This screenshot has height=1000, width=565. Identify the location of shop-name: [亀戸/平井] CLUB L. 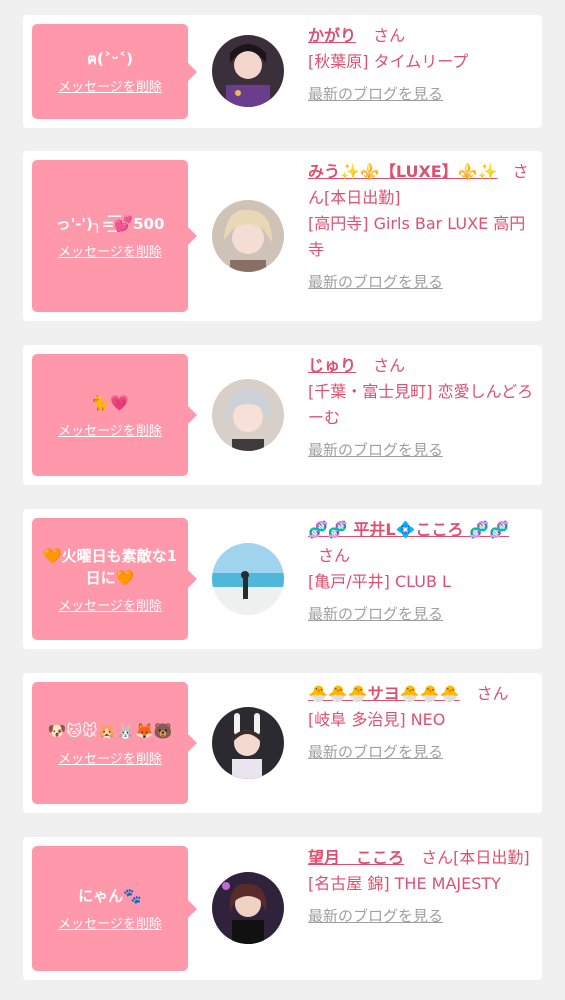
(379, 581).